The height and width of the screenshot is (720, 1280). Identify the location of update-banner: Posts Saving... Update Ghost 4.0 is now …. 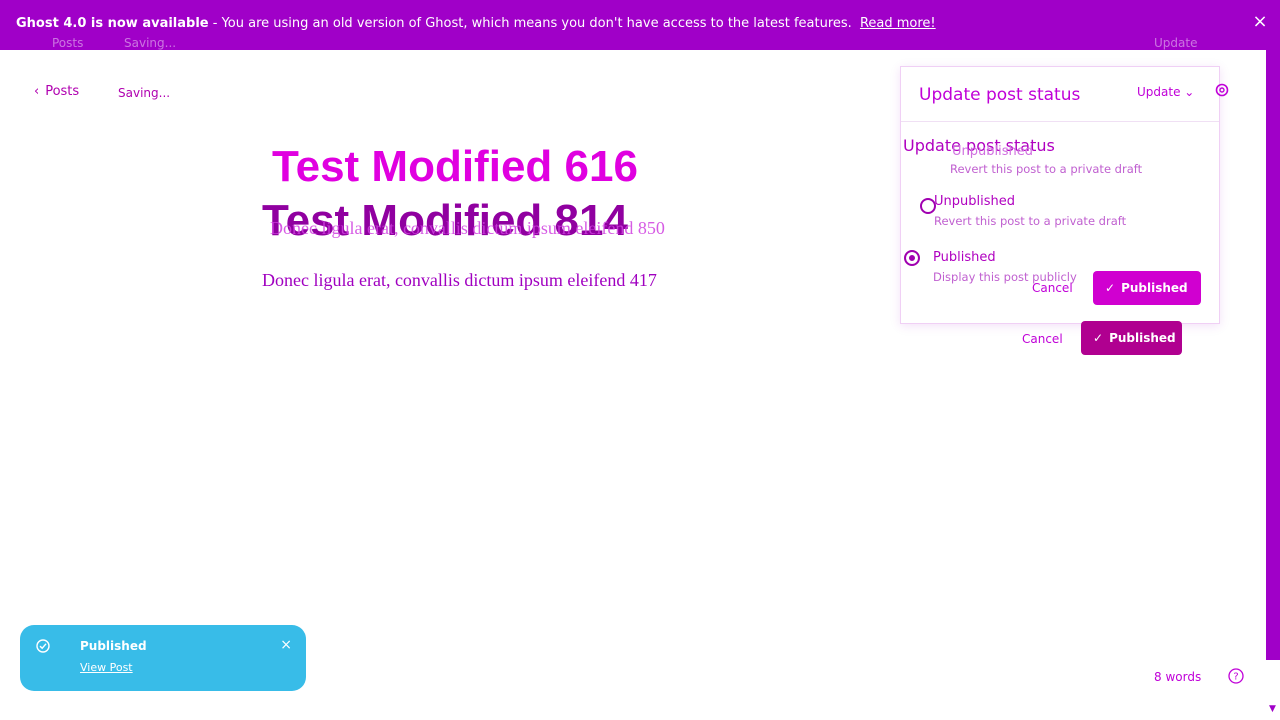
(640, 25).